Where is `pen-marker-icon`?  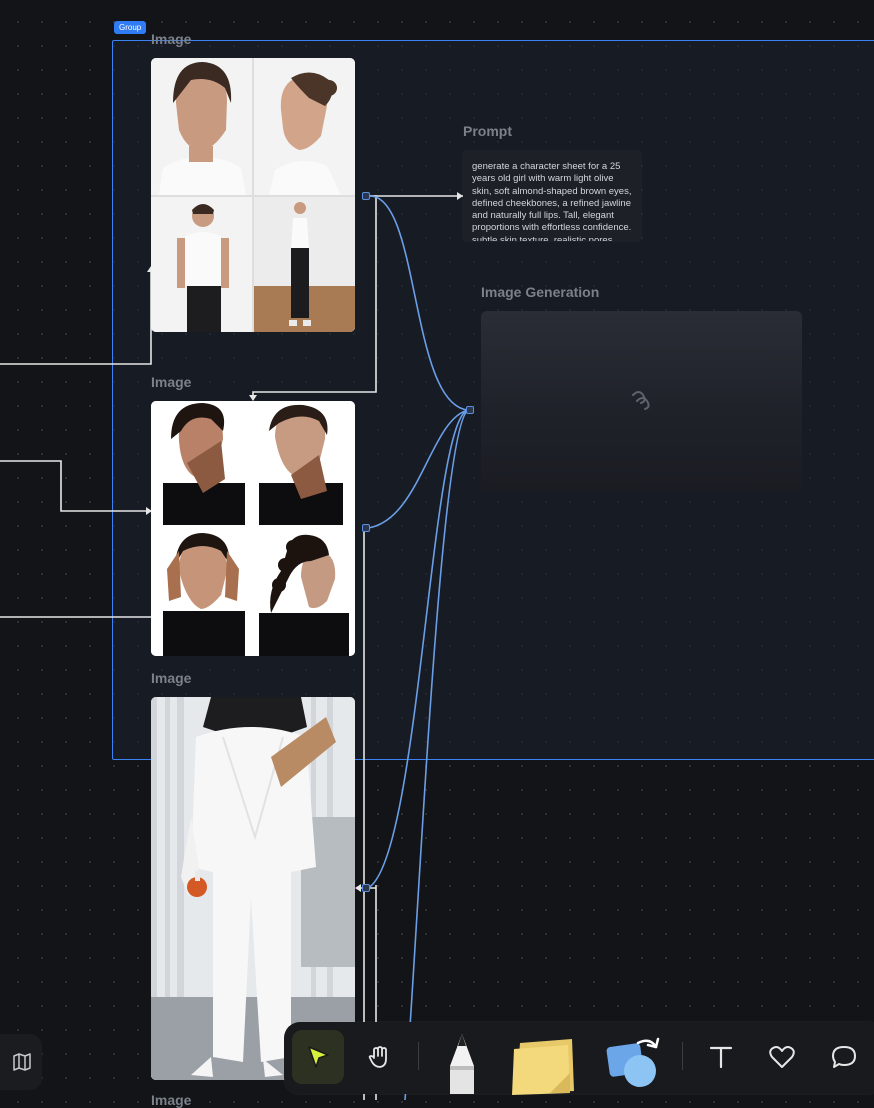
pen-marker-icon is located at coordinates (462, 1064).